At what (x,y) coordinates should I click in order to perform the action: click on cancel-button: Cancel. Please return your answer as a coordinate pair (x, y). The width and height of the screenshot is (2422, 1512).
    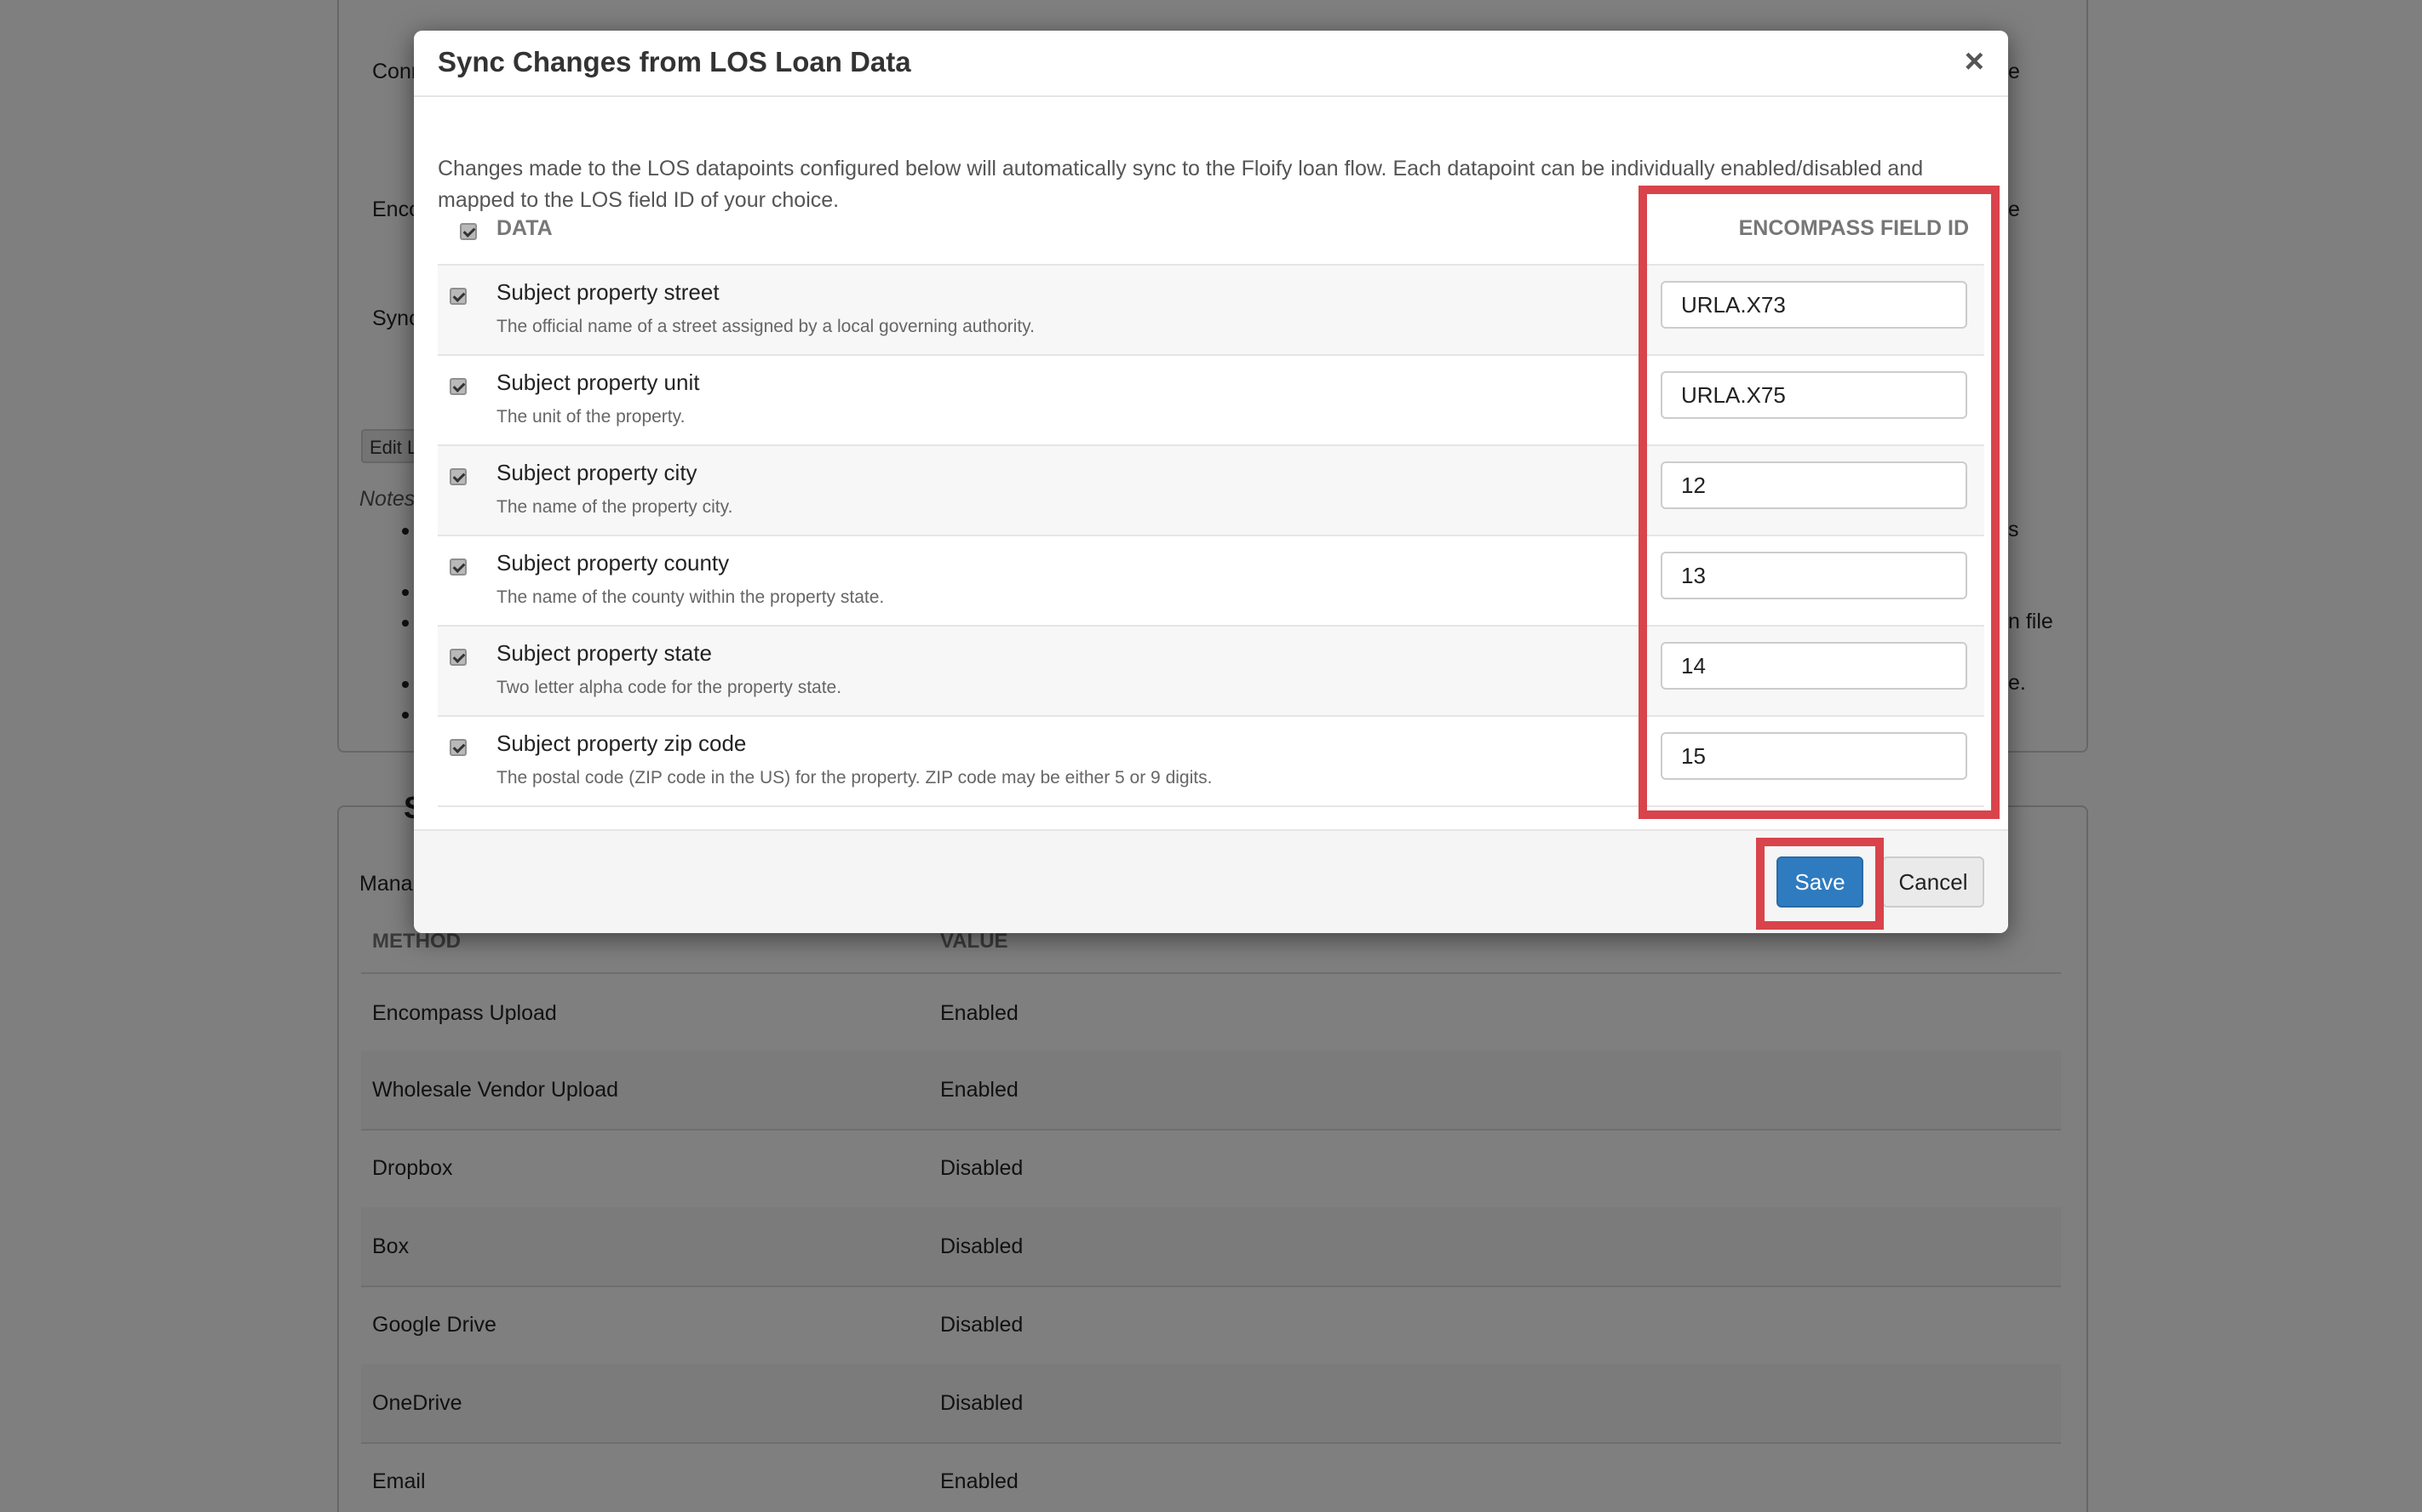
    Looking at the image, I should click on (1933, 882).